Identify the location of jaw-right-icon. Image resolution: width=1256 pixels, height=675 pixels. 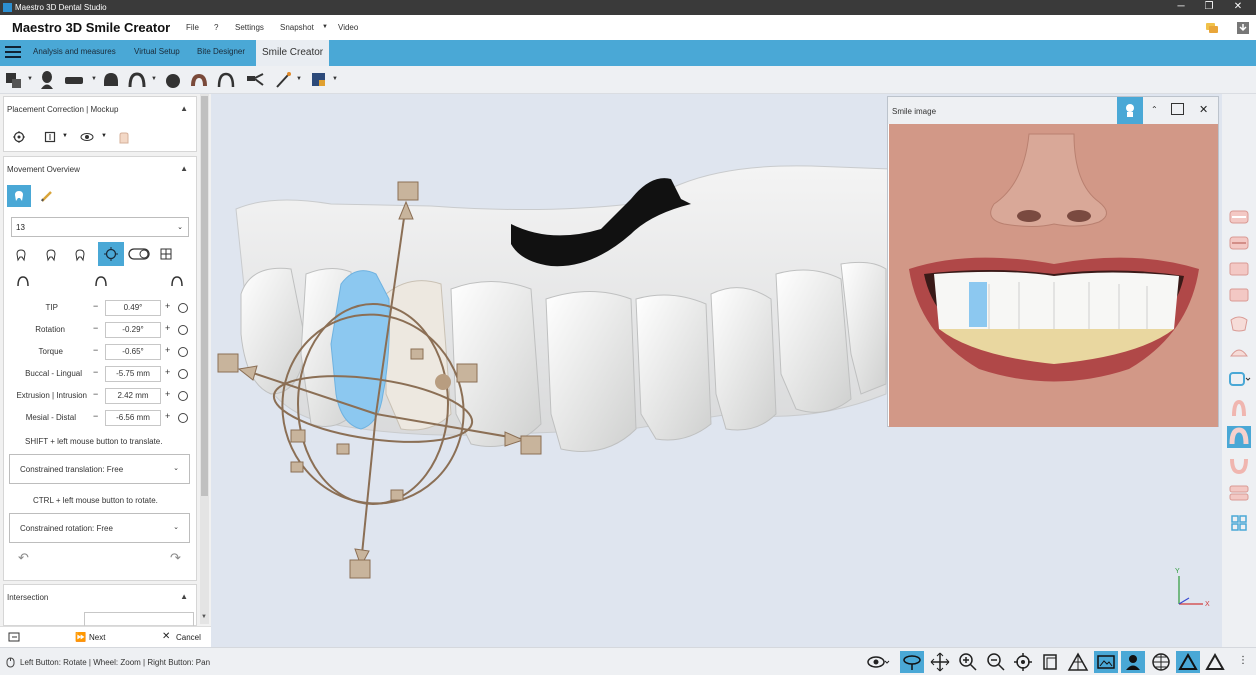
(1239, 295).